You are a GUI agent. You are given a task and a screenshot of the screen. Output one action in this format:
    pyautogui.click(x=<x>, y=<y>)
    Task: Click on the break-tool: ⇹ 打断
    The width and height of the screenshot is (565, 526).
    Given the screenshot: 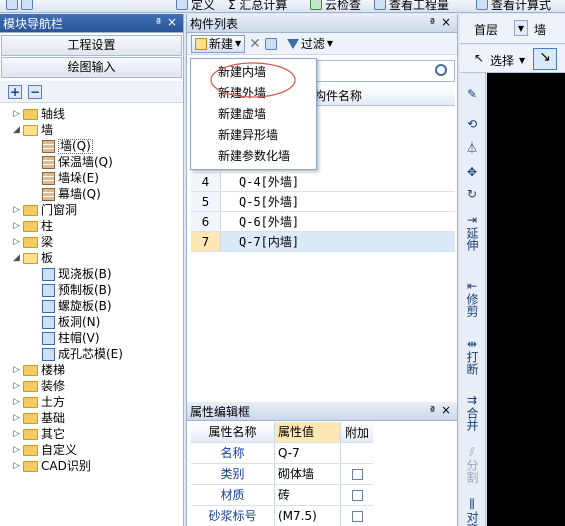 What is the action you would take?
    pyautogui.click(x=472, y=357)
    